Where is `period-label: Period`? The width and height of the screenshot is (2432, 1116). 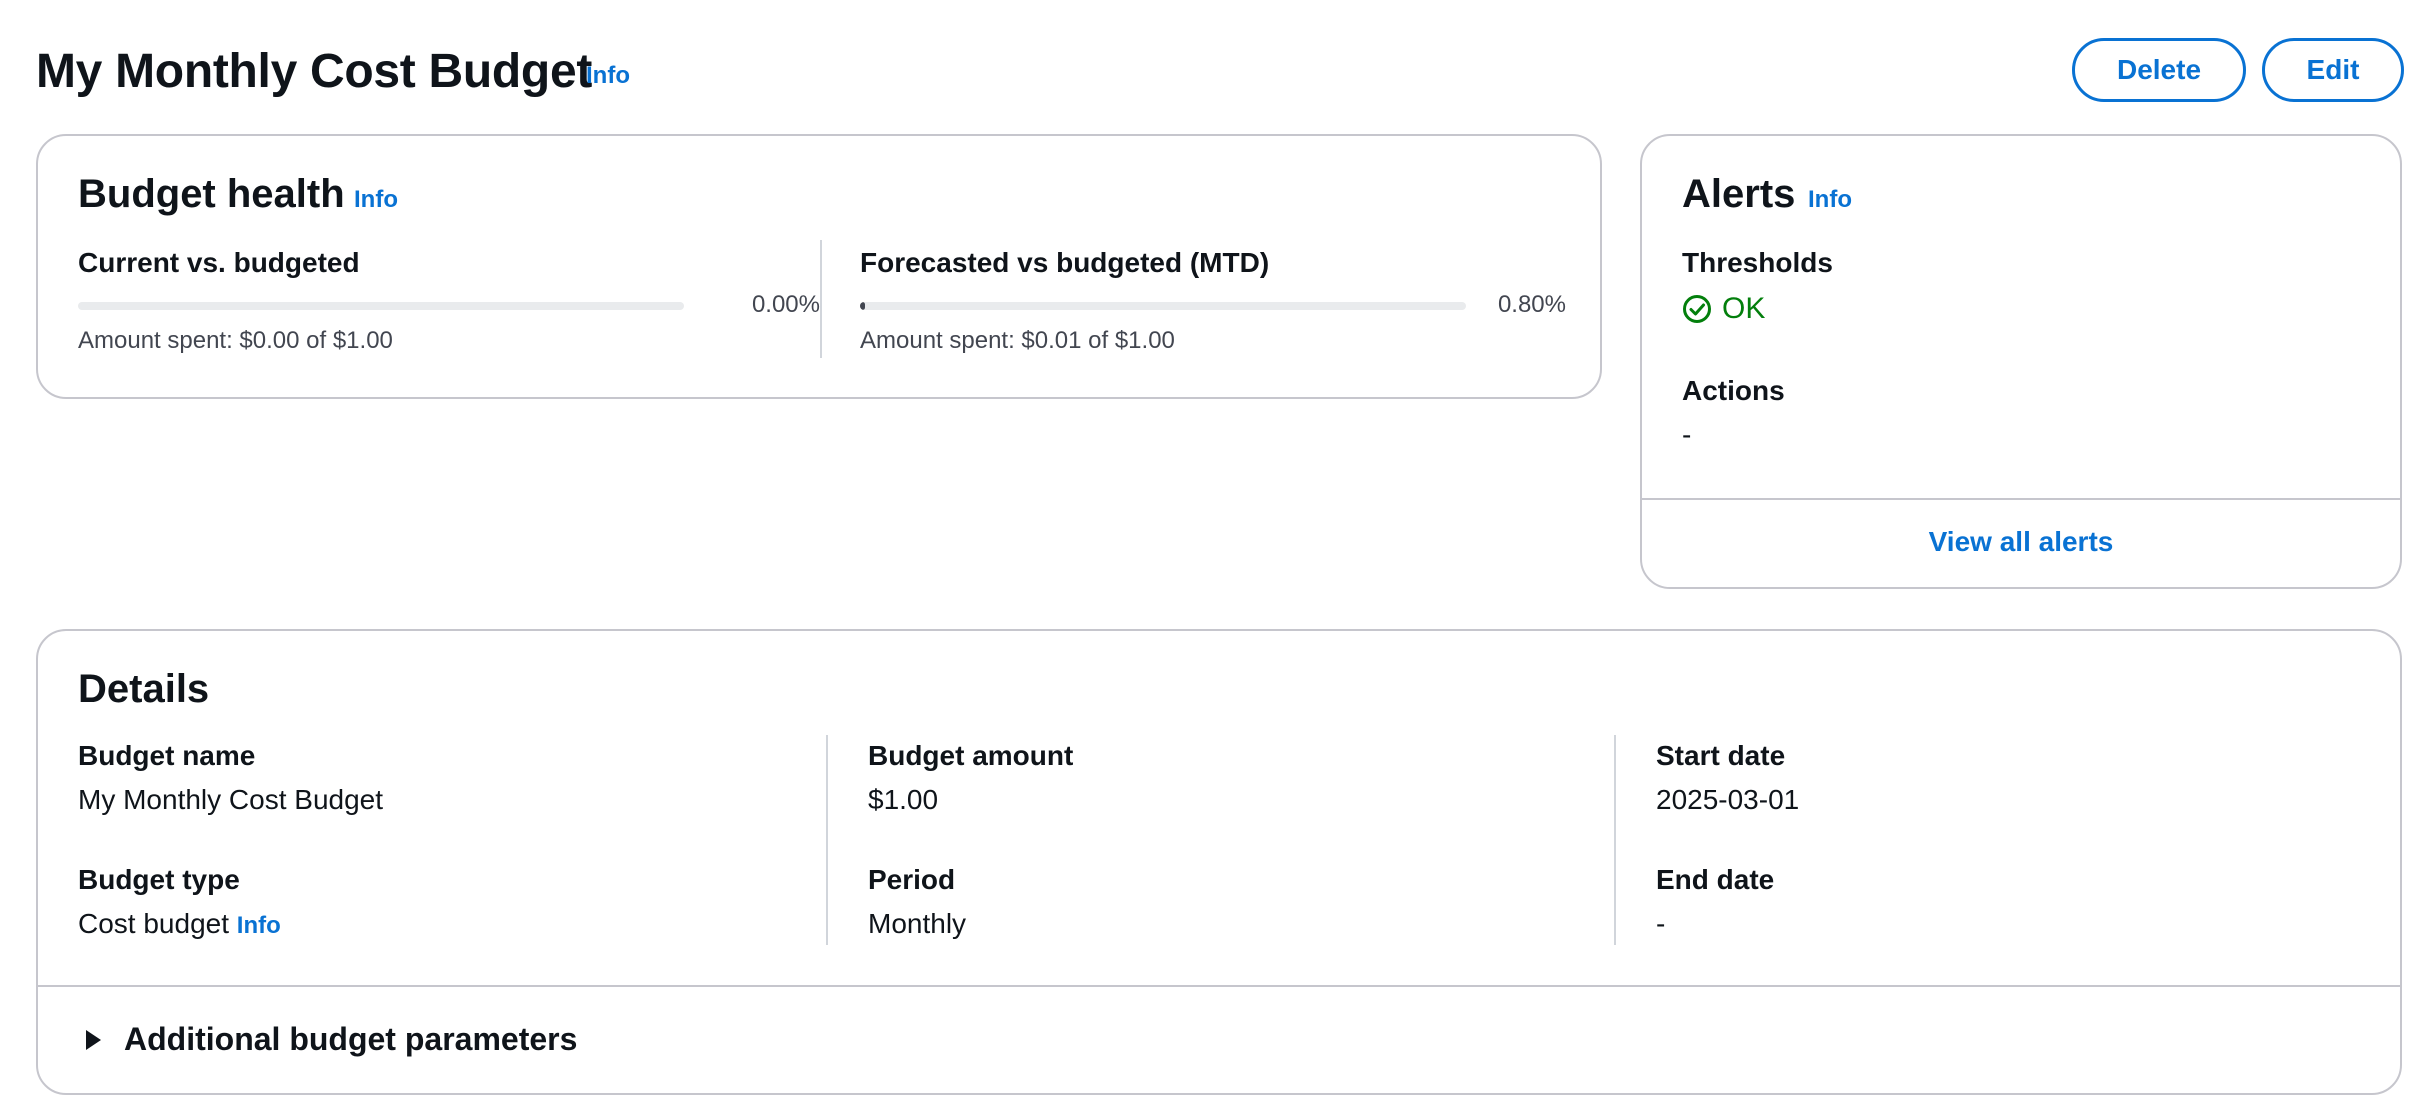
period-label: Period is located at coordinates (912, 879).